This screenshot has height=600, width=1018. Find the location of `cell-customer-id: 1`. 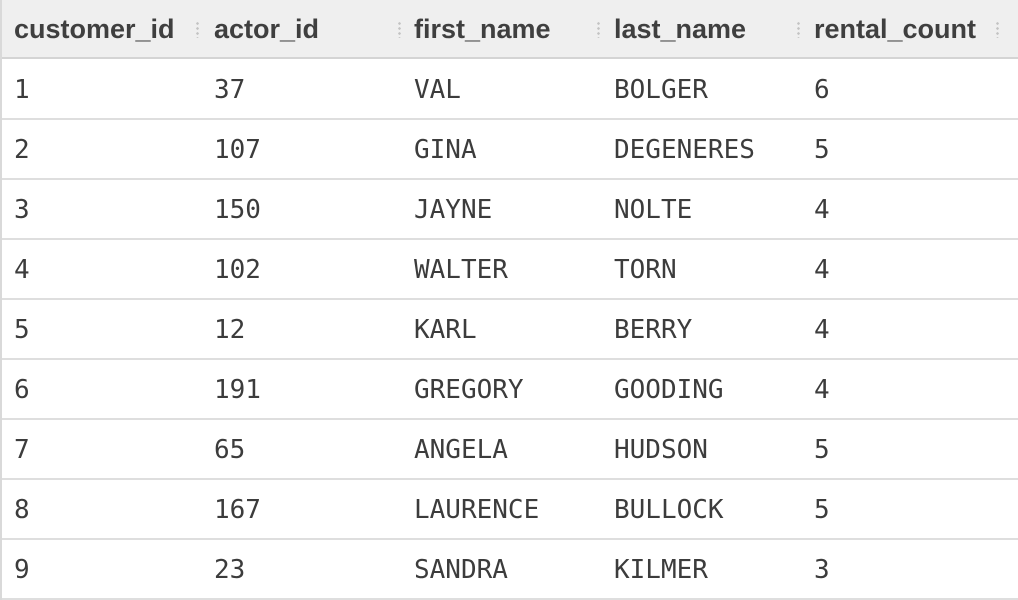

cell-customer-id: 1 is located at coordinates (22, 90).